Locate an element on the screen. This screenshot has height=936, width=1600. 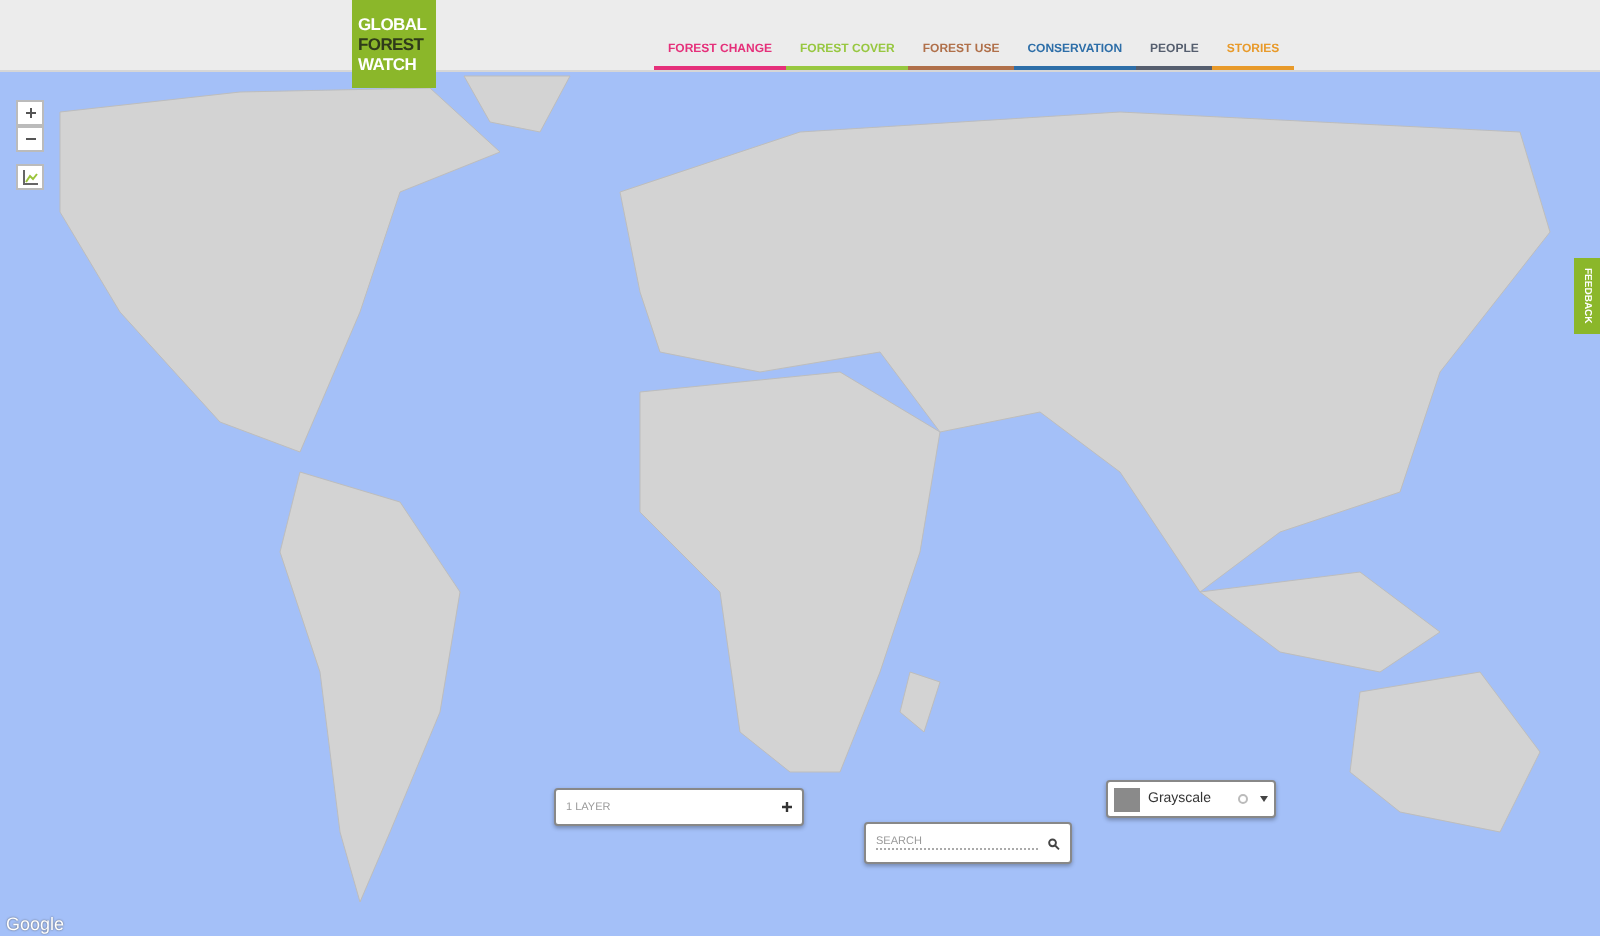
zoom-in-button is located at coordinates (30, 113).